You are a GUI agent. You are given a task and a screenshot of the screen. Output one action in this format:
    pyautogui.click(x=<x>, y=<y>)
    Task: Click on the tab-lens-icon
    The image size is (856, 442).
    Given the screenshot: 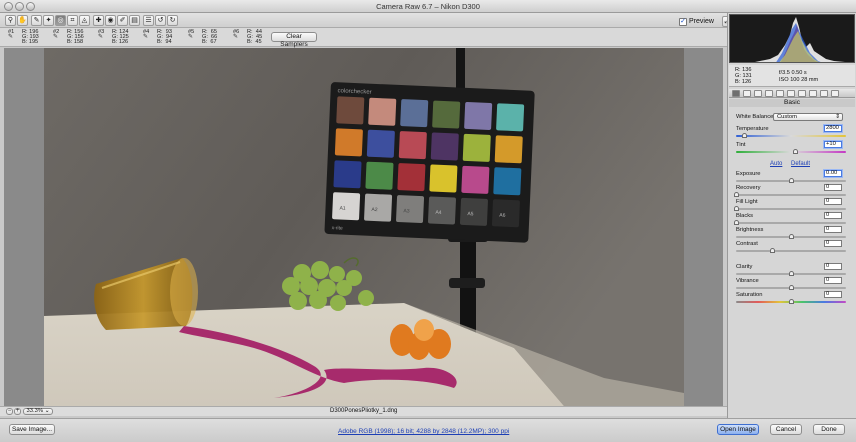 What is the action you would take?
    pyautogui.click(x=791, y=93)
    